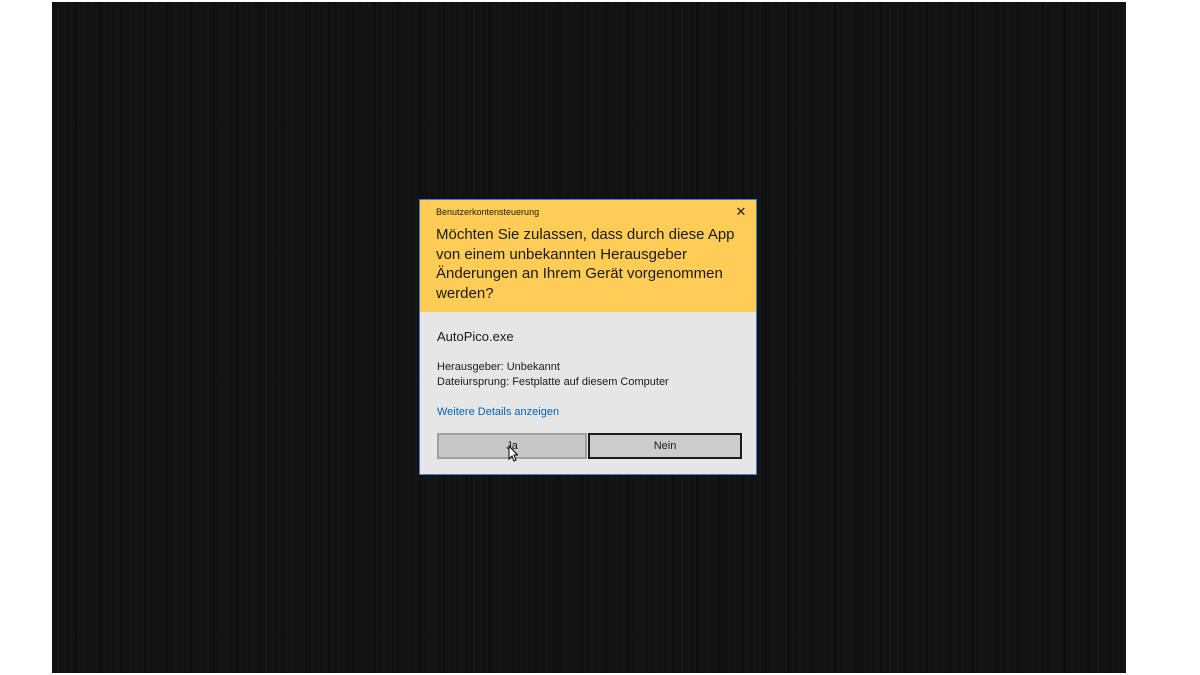 The height and width of the screenshot is (675, 1200). Describe the element at coordinates (498, 412) in the screenshot. I see `more-details-link: Weitere Details anzeigen` at that location.